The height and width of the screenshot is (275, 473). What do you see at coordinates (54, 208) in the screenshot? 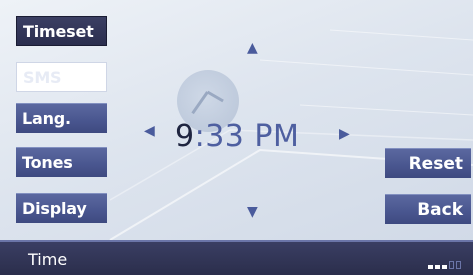
I see `menu-item-label: Display` at bounding box center [54, 208].